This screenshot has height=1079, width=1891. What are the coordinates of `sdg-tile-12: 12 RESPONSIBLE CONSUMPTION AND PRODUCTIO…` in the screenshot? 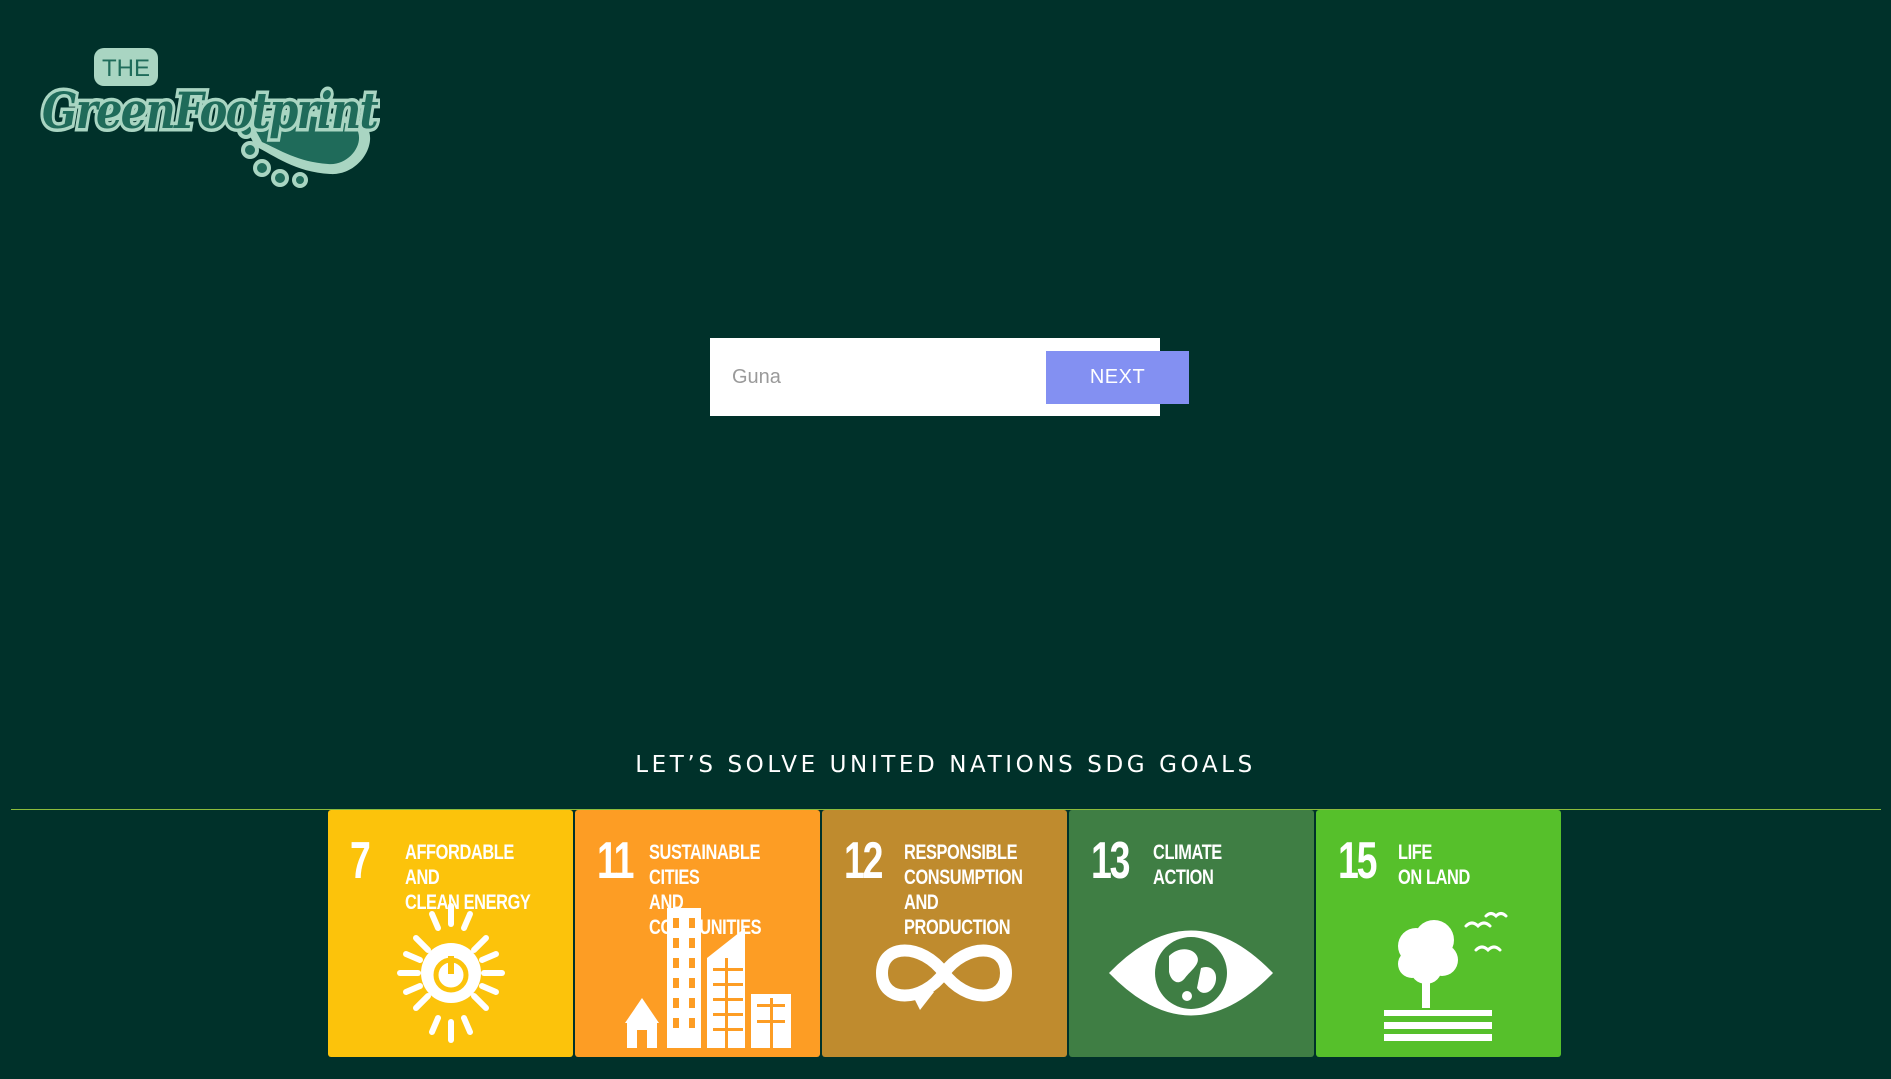 It's located at (944, 933).